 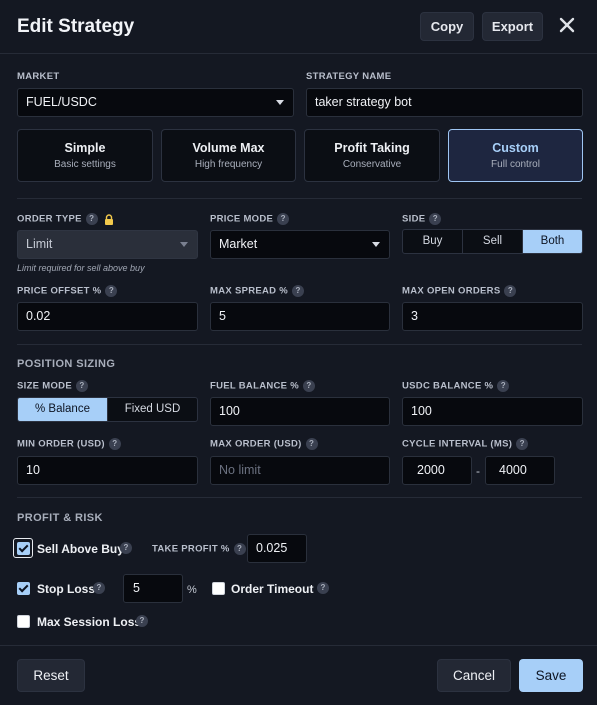 What do you see at coordinates (155, 102) in the screenshot?
I see `market-select: FUEL/USDC` at bounding box center [155, 102].